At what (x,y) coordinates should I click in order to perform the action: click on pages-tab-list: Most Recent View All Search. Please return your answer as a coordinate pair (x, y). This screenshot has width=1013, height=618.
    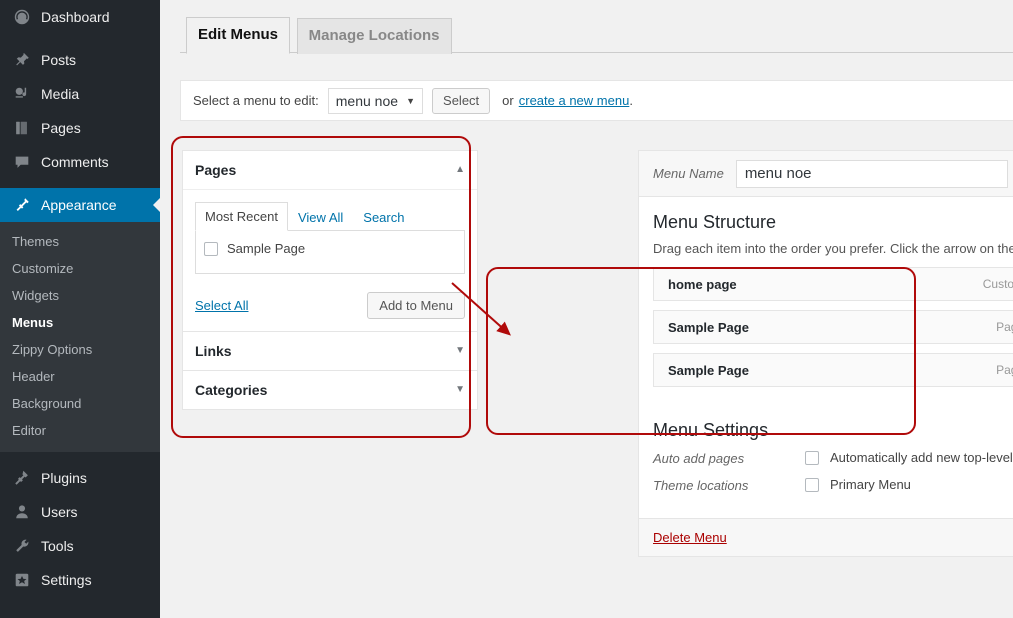
    Looking at the image, I should click on (330, 216).